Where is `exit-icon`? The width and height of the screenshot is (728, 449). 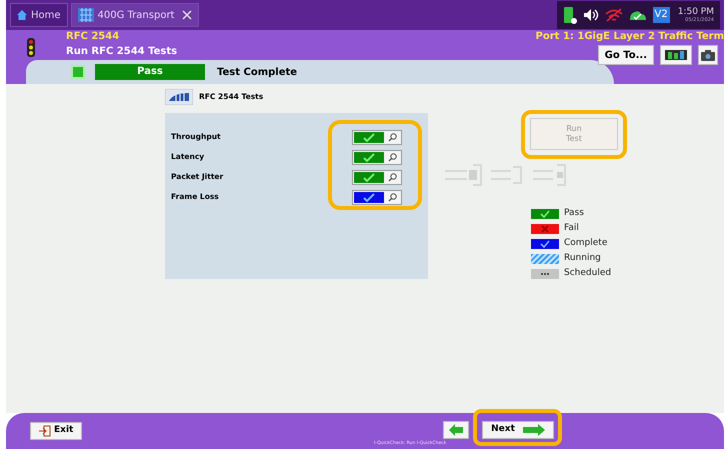
exit-icon is located at coordinates (45, 431).